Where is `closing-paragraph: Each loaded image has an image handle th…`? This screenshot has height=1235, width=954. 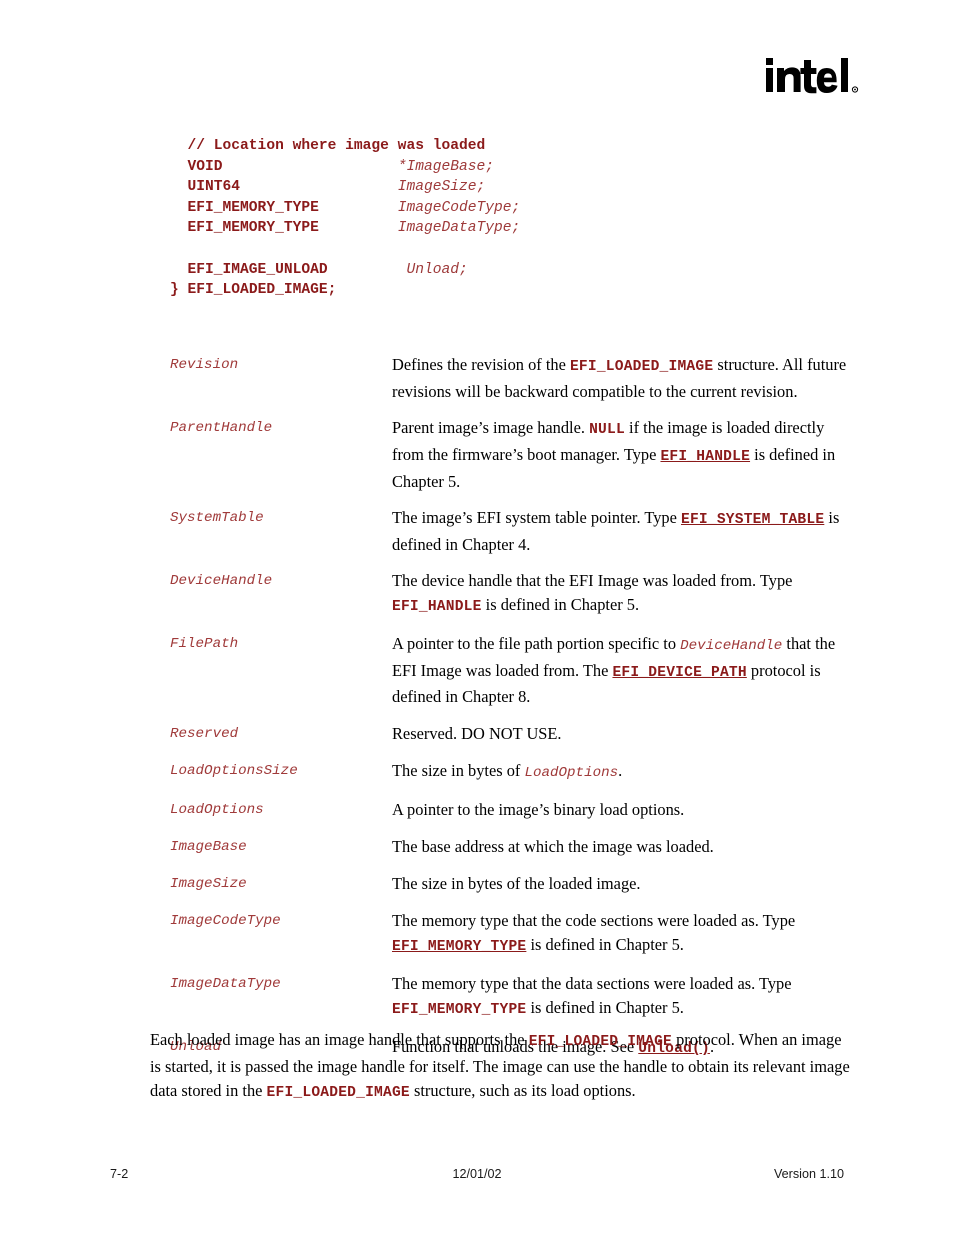
closing-paragraph: Each loaded image has an image handle th… is located at coordinates (500, 1065).